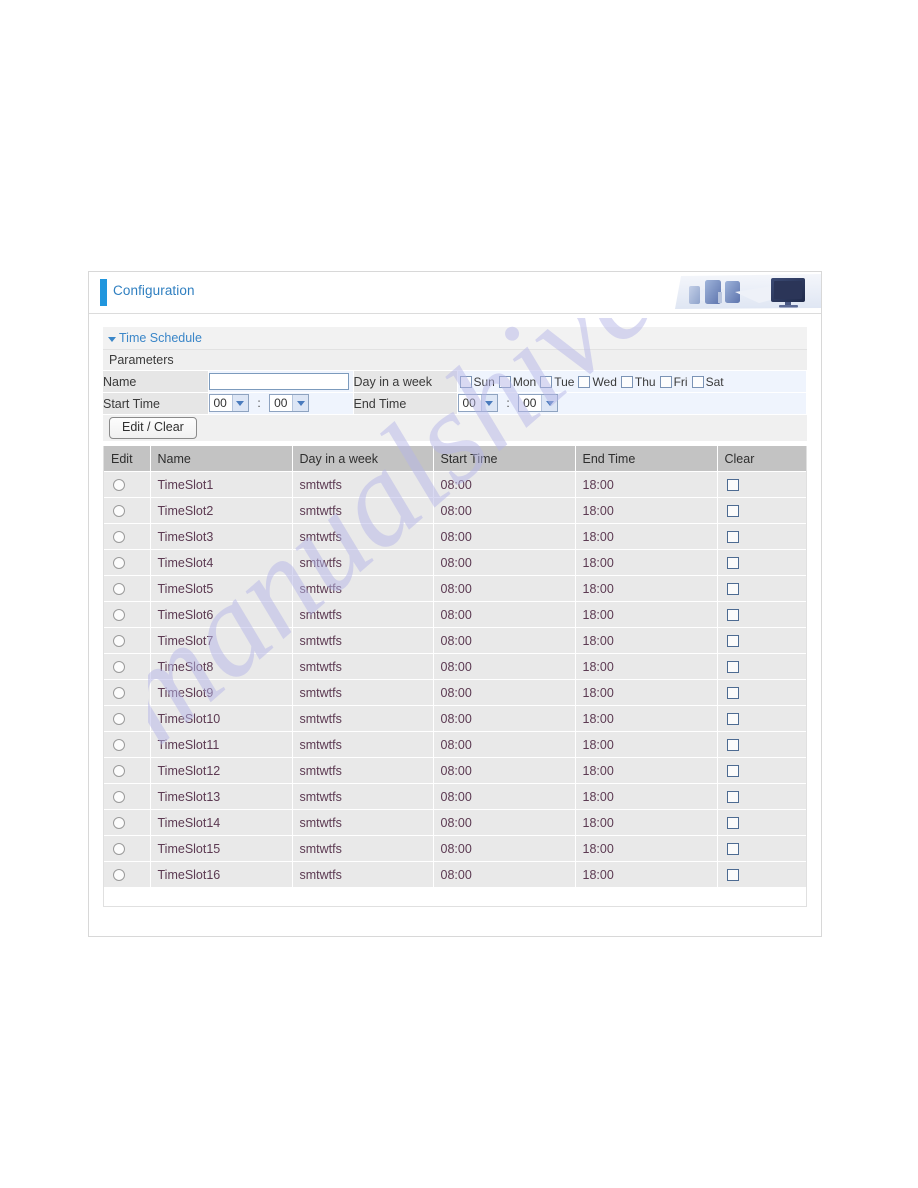  What do you see at coordinates (156, 403) in the screenshot?
I see `start-time-label: Start Time` at bounding box center [156, 403].